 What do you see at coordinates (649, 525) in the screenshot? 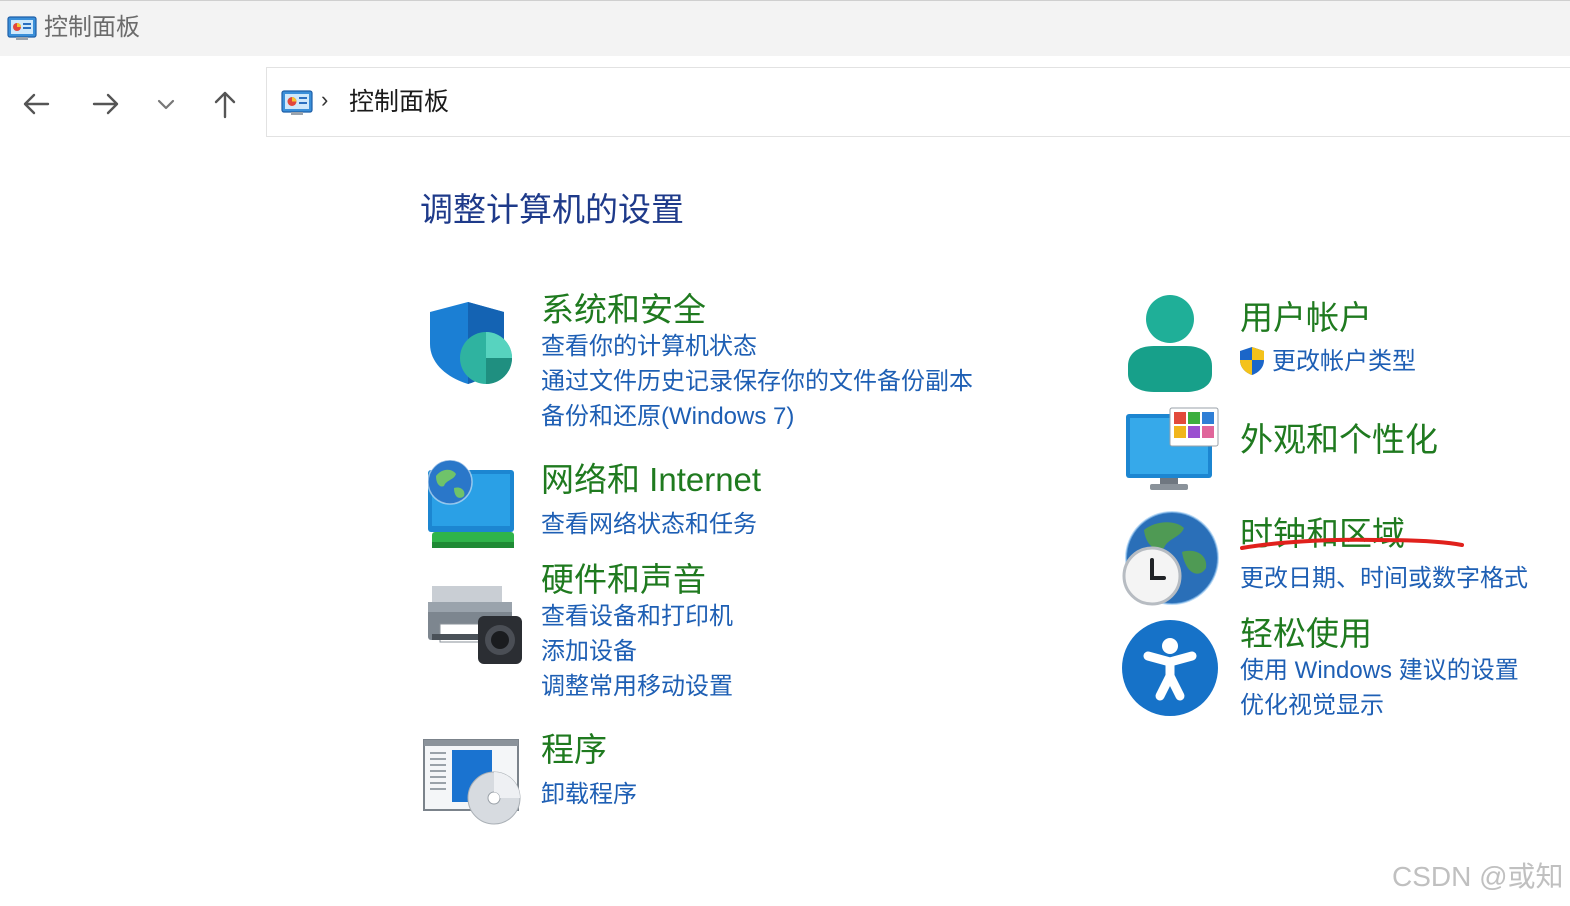
I see `link-network-status: 查看网络状态和任务` at bounding box center [649, 525].